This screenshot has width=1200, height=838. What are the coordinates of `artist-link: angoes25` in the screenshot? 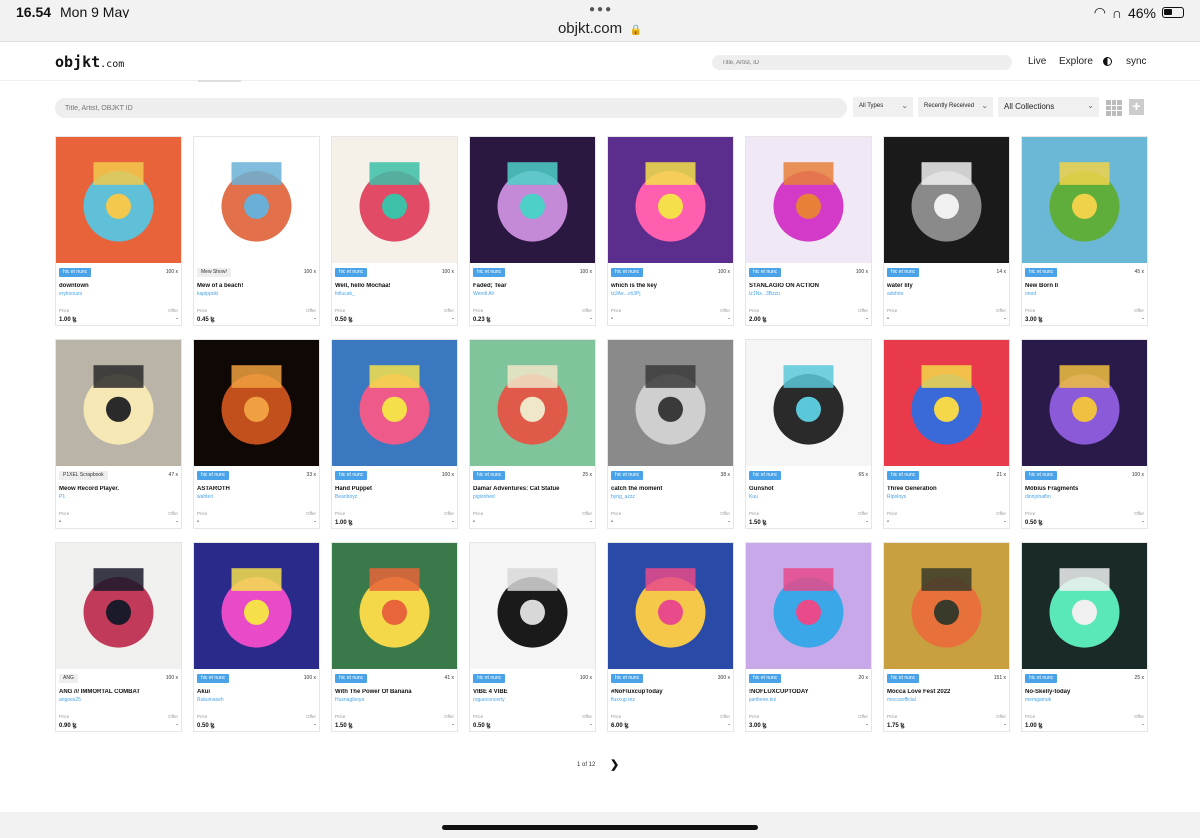 It's located at (70, 700).